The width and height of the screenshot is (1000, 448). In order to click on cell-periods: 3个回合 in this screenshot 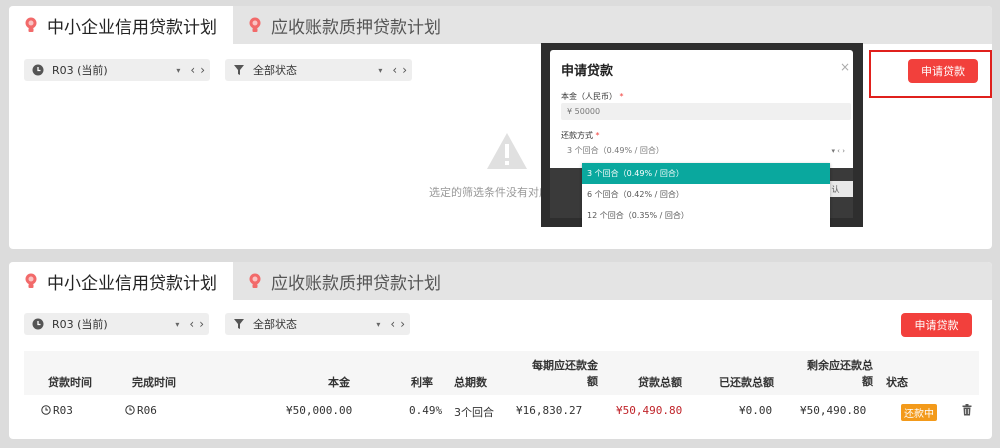, I will do `click(474, 412)`.